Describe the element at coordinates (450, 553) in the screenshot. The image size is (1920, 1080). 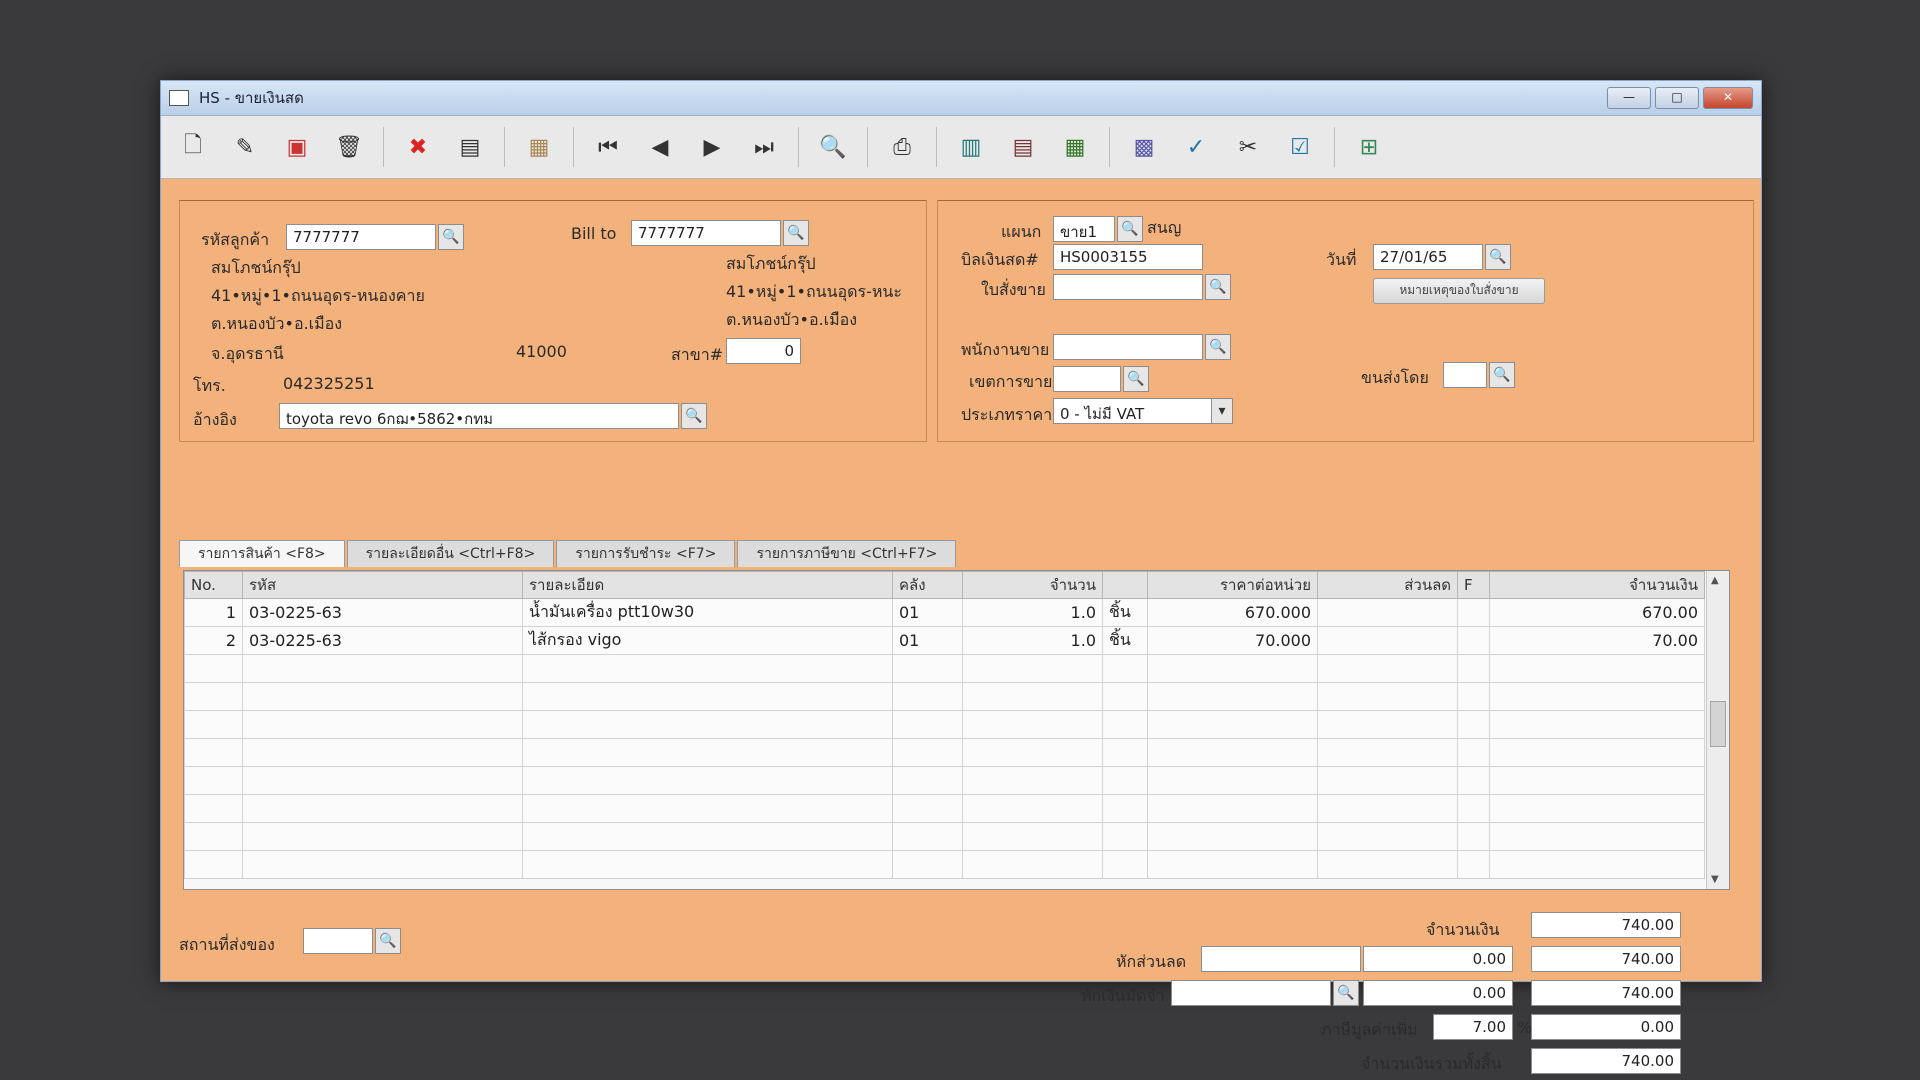
I see `tab-other-details: รายละเอียดอื่น <Ctrl+F8>` at that location.